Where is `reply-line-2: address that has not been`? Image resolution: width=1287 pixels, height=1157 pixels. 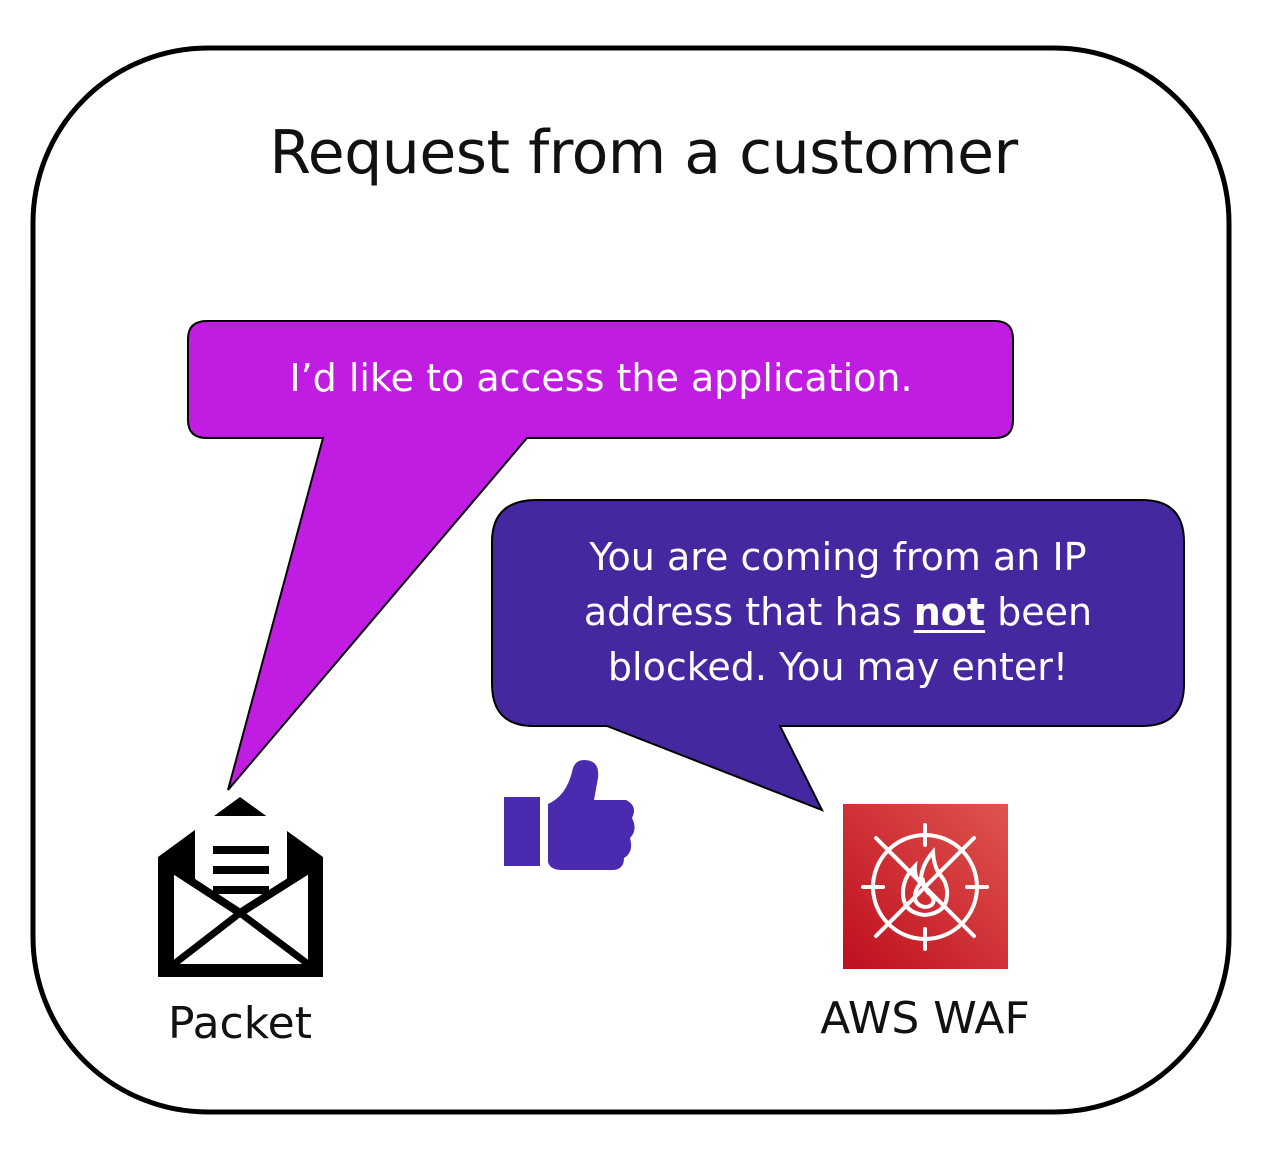
reply-line-2: address that has not been is located at coordinates (838, 612).